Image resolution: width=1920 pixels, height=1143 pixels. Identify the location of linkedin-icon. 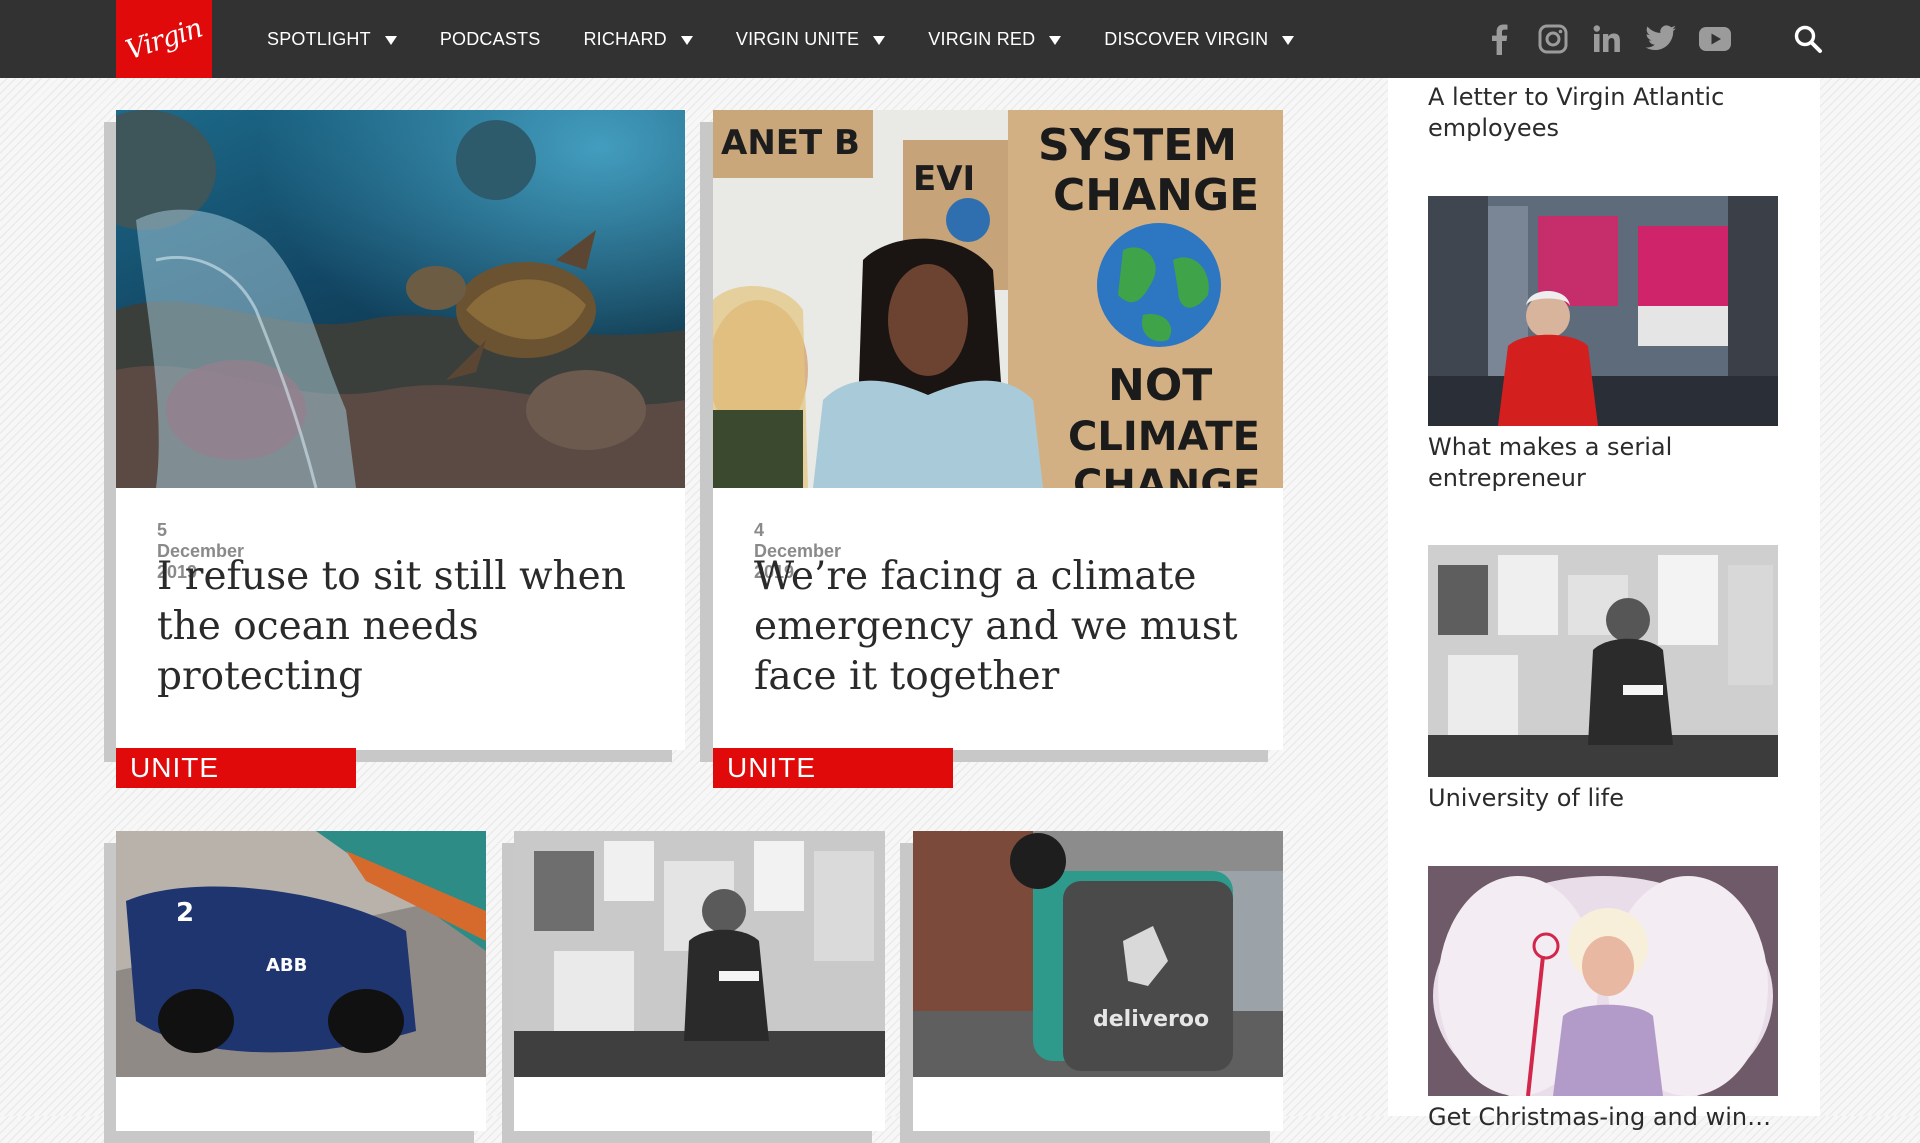
(1607, 39).